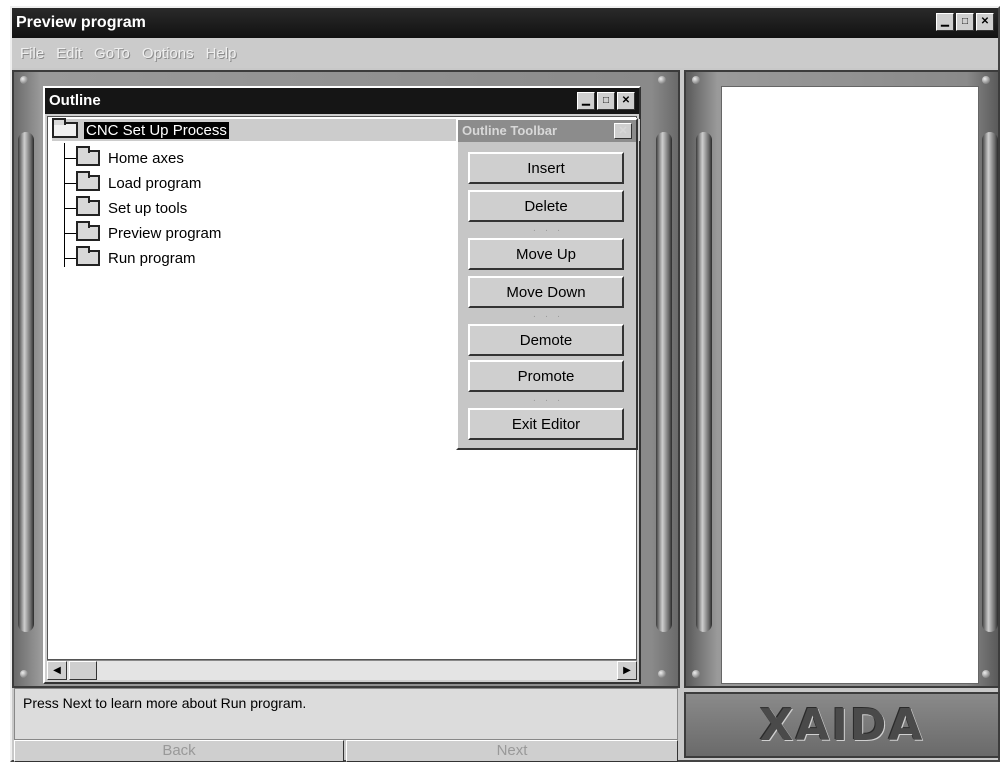 Image resolution: width=1002 pixels, height=762 pixels. What do you see at coordinates (112, 53) in the screenshot?
I see `menu-goto: GoTo` at bounding box center [112, 53].